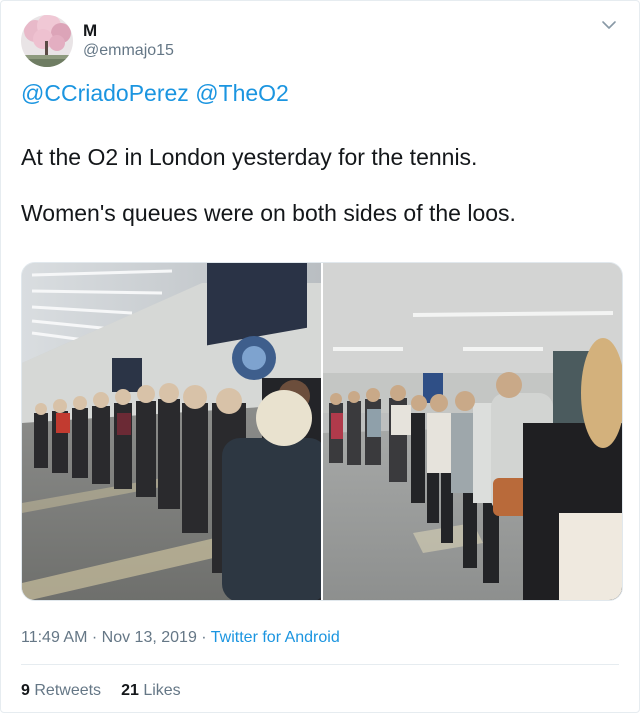  Describe the element at coordinates (149, 637) in the screenshot. I see `tweet-date: Nov 13, 2019` at that location.